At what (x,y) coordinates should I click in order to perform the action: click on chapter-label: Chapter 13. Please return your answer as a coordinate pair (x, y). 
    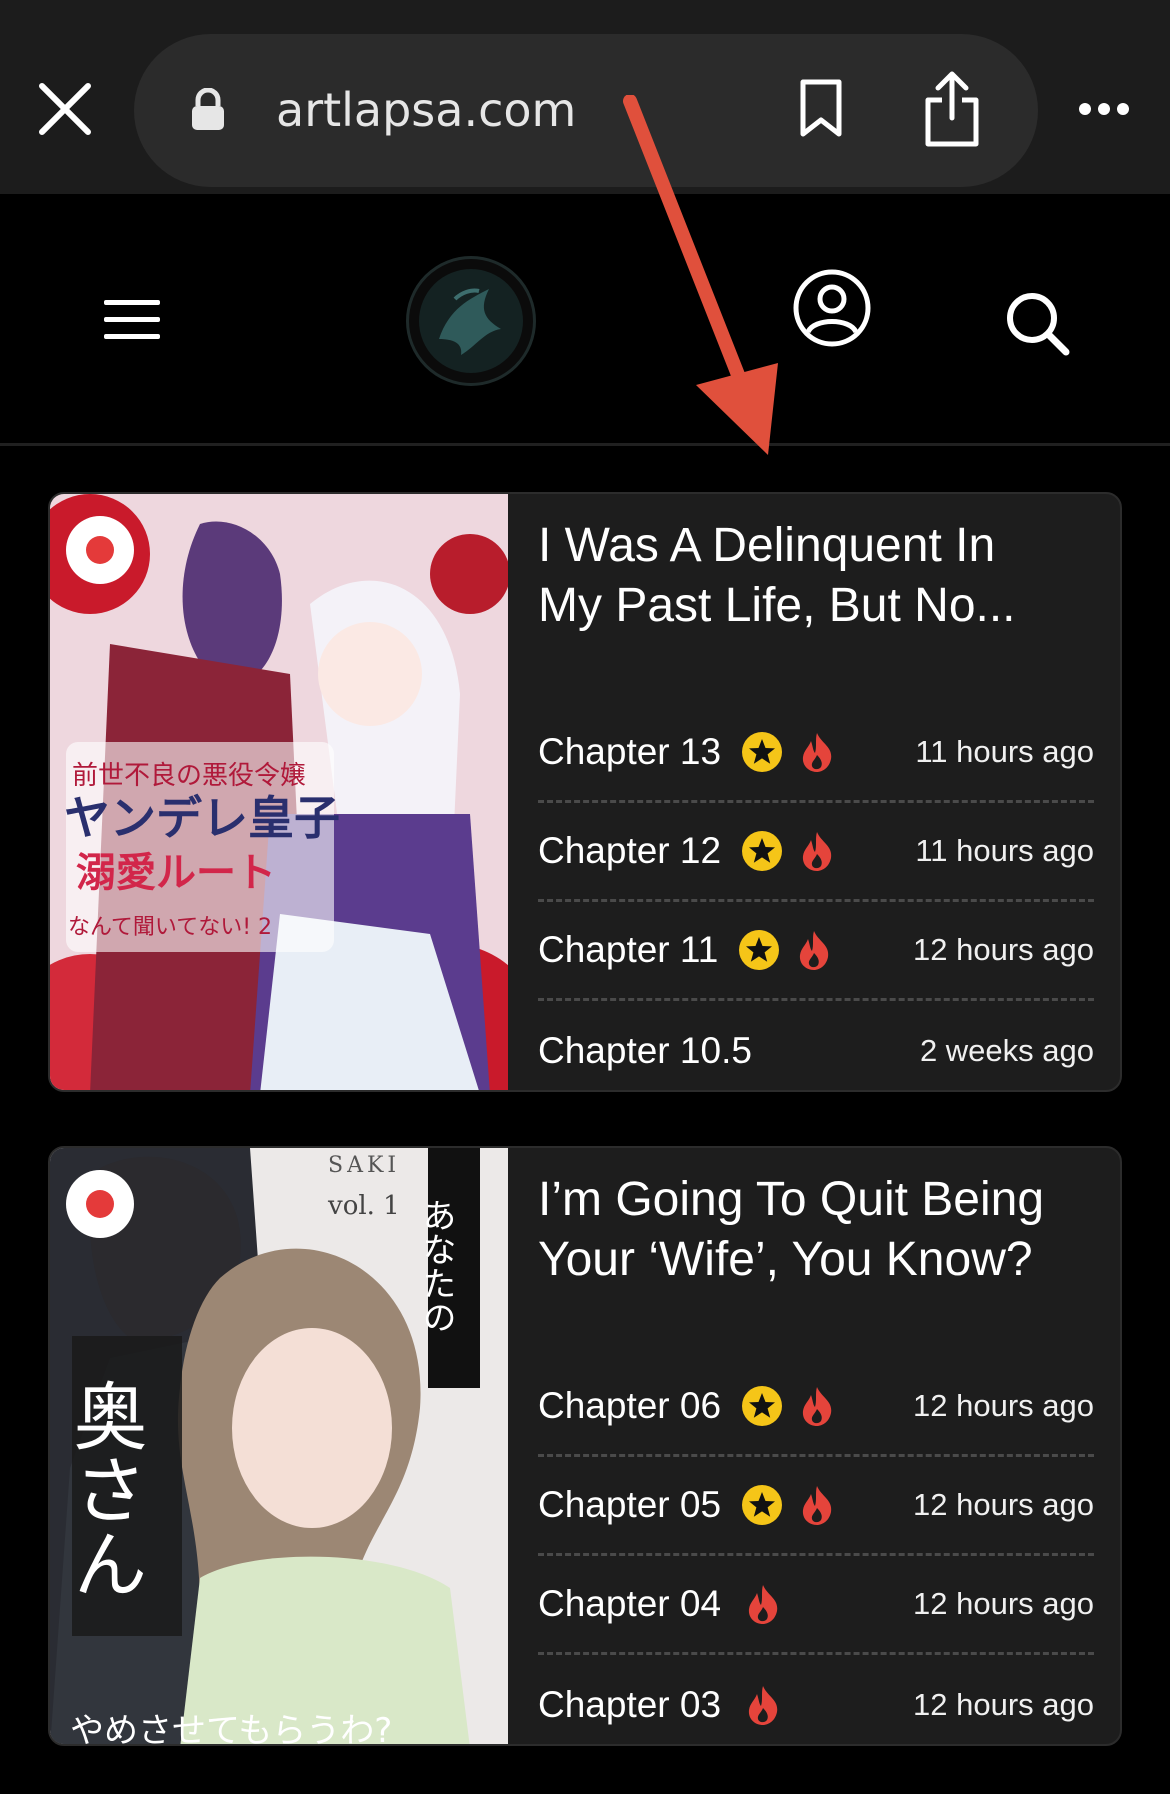
    Looking at the image, I should click on (629, 752).